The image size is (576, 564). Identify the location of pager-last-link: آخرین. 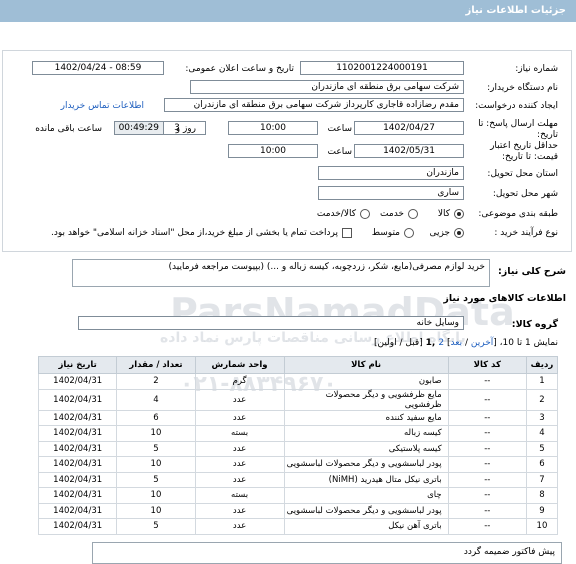
(482, 343).